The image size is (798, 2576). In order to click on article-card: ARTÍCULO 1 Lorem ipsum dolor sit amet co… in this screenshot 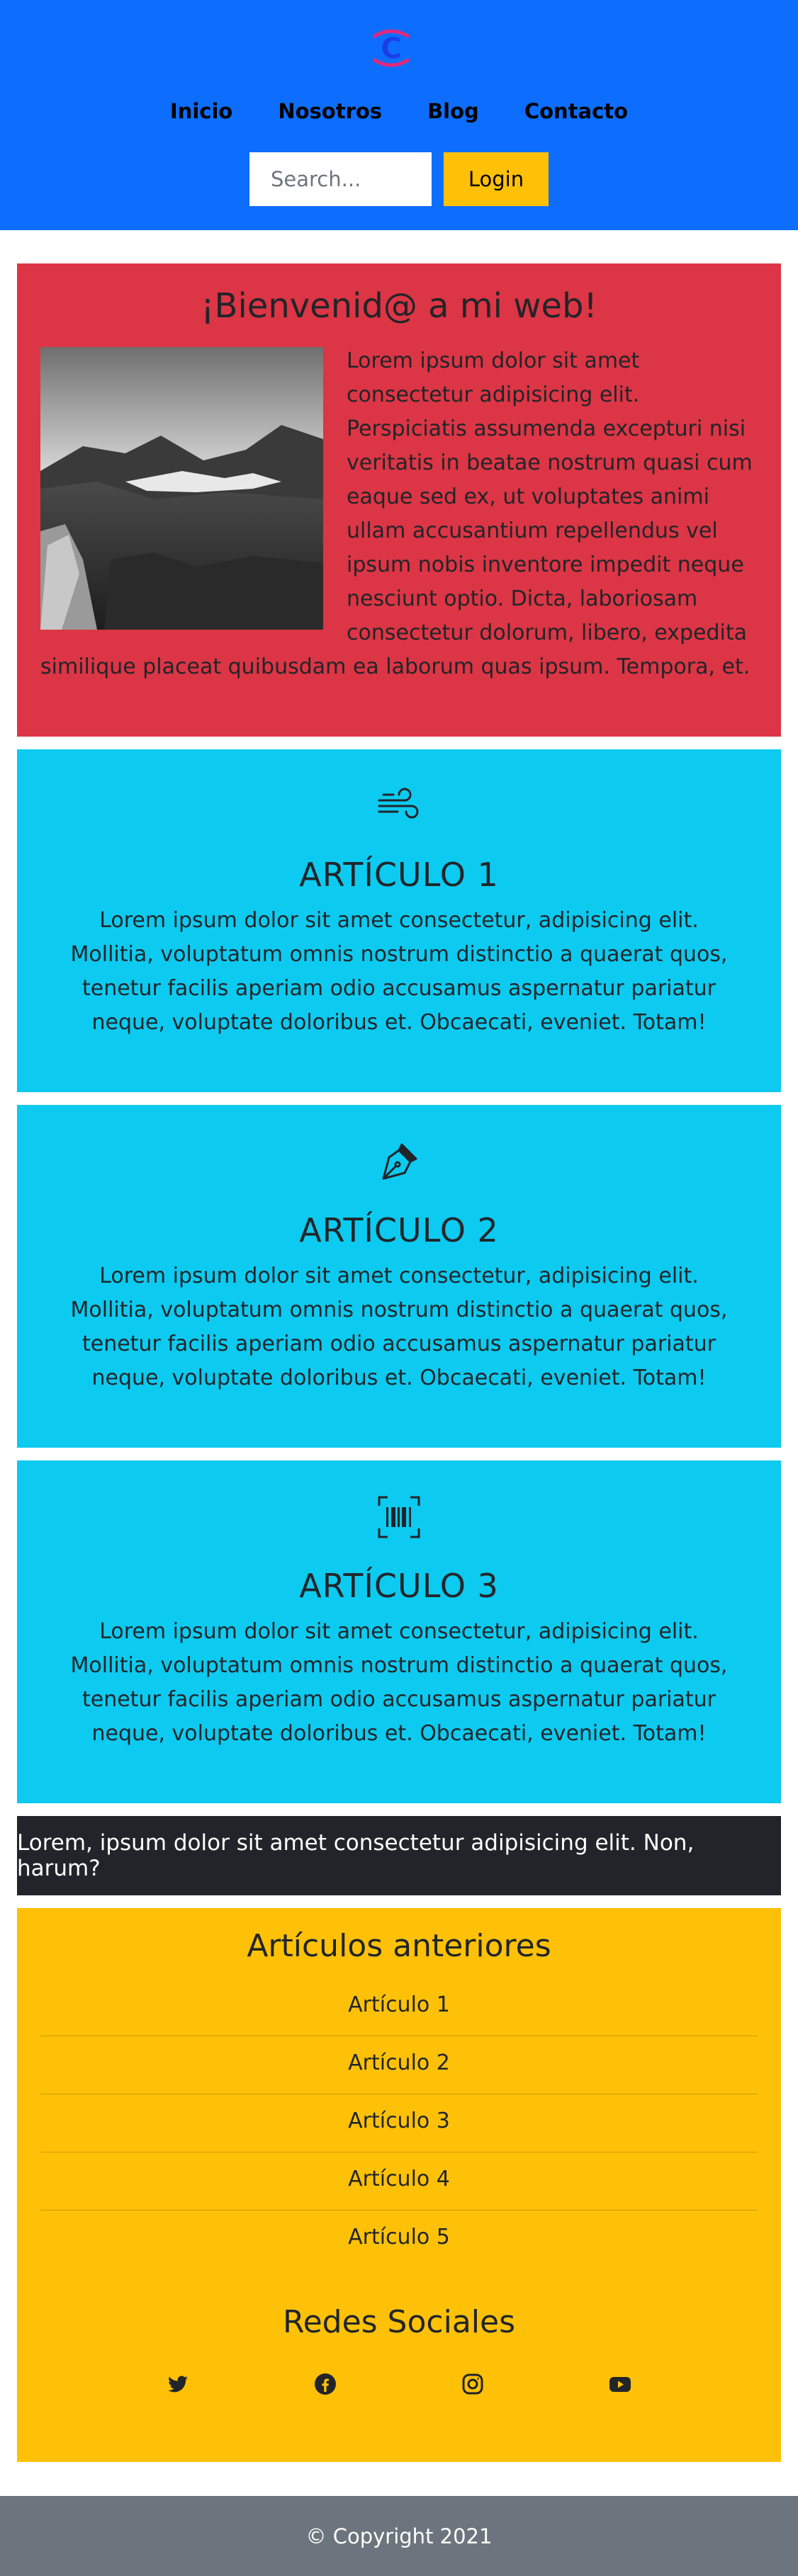, I will do `click(399, 920)`.